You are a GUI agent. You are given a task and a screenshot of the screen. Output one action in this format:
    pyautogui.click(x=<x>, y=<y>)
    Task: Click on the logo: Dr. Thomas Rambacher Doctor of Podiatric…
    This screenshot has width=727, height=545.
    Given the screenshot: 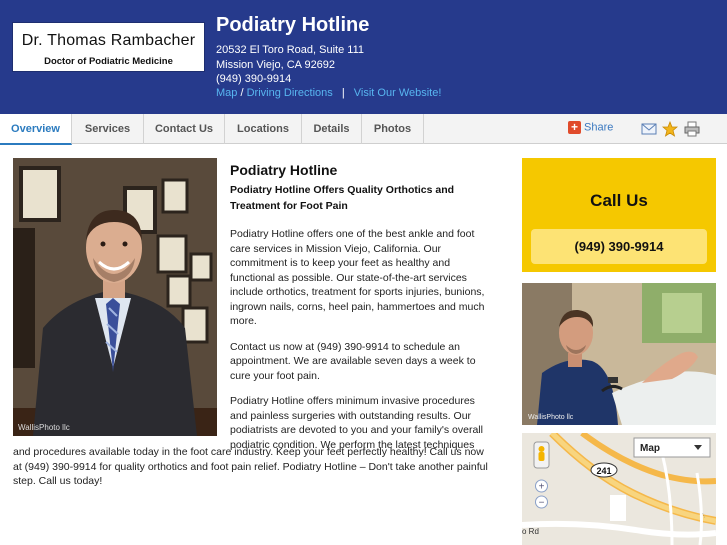 What is the action you would take?
    pyautogui.click(x=108, y=47)
    